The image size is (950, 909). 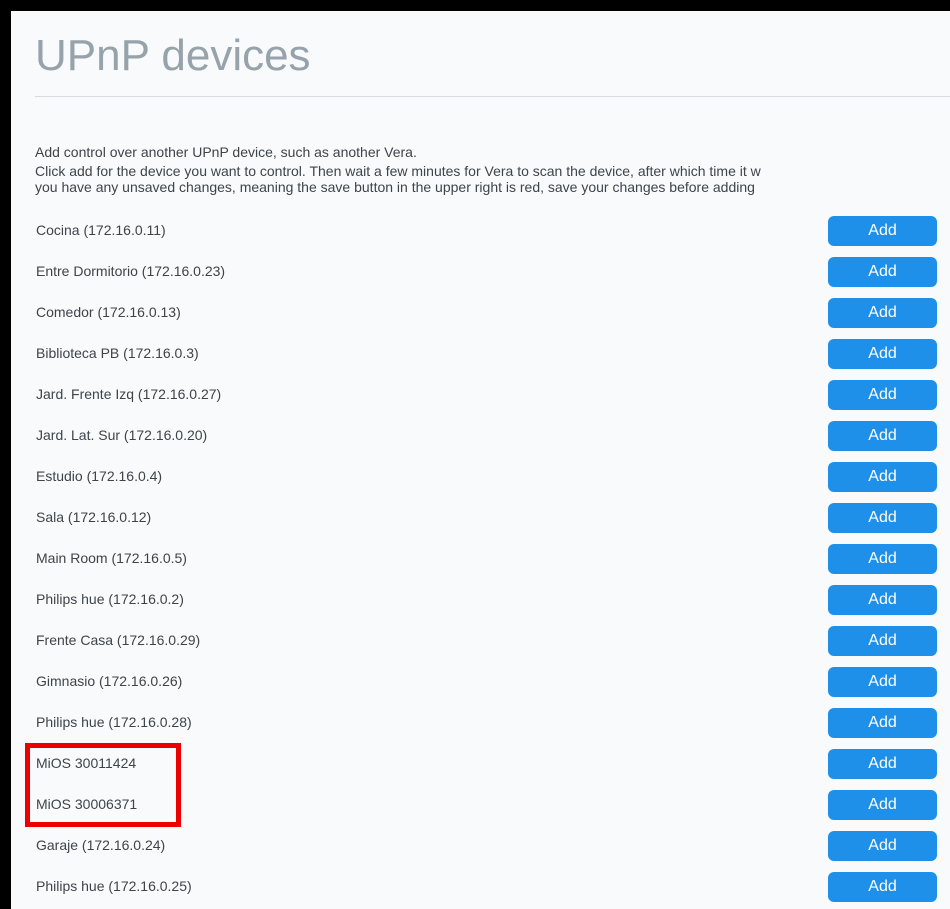 What do you see at coordinates (173, 55) in the screenshot?
I see `page-title: UPnP devices` at bounding box center [173, 55].